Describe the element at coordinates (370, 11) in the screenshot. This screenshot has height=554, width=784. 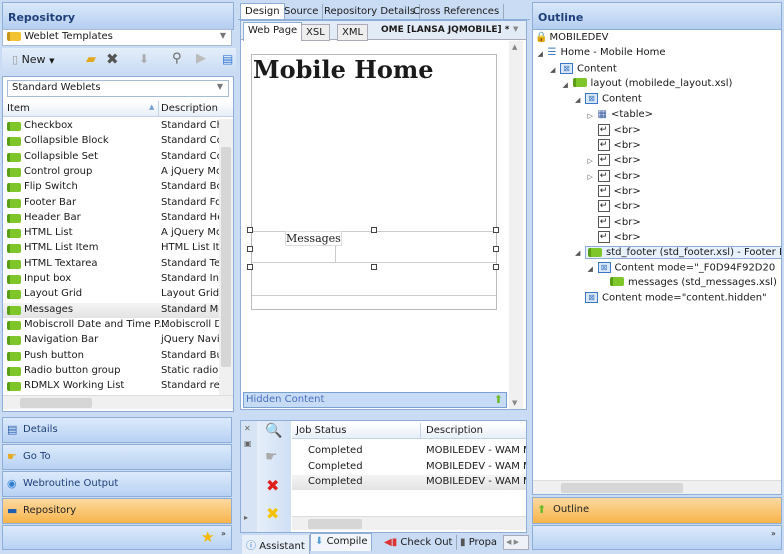
I see `tab-repository-details: Repository Details` at that location.